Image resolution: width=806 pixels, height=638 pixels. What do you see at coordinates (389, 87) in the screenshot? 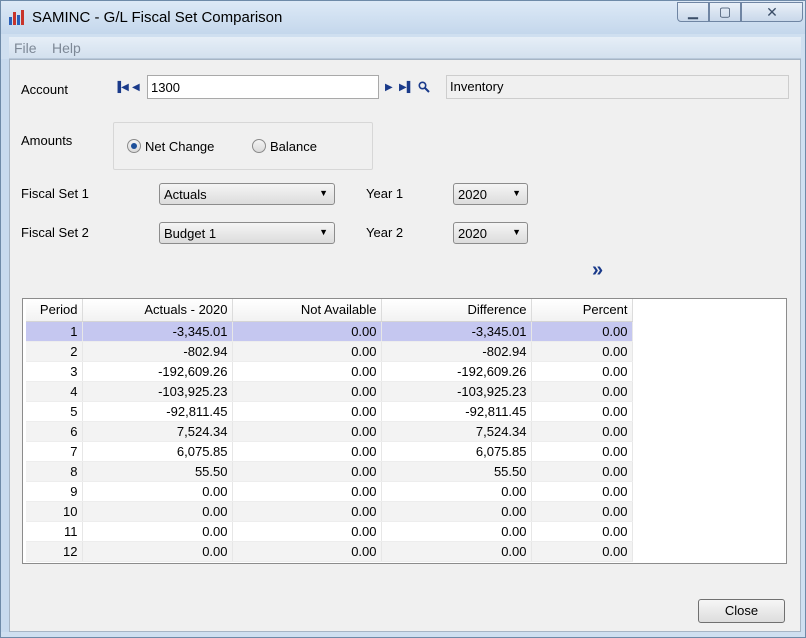
I see `nav-next-icon: ▶` at bounding box center [389, 87].